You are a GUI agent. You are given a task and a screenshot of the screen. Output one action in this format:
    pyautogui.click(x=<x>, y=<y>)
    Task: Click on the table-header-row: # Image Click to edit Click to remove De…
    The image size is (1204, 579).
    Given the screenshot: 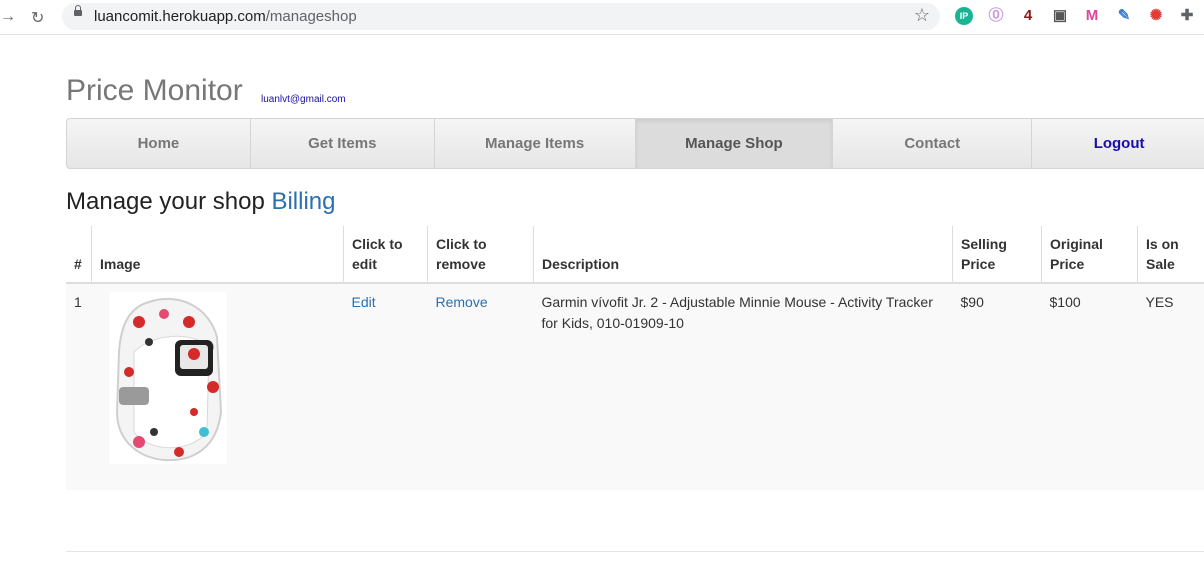 What is the action you would take?
    pyautogui.click(x=635, y=255)
    